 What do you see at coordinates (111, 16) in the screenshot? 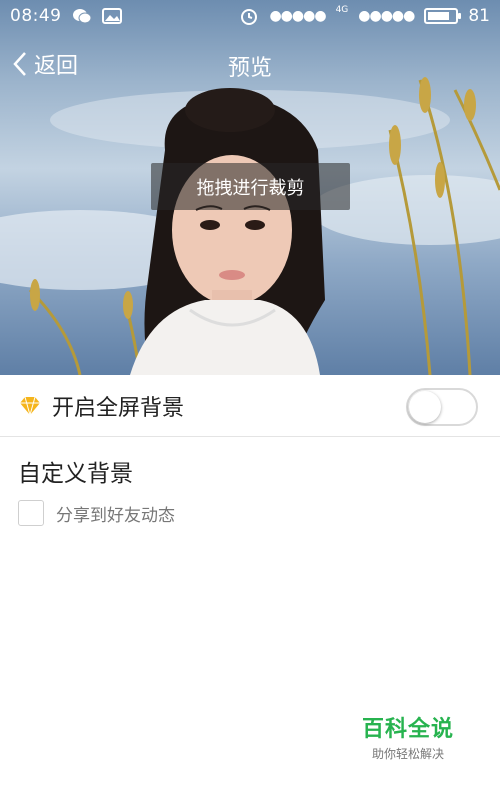
I see `image-icon` at bounding box center [111, 16].